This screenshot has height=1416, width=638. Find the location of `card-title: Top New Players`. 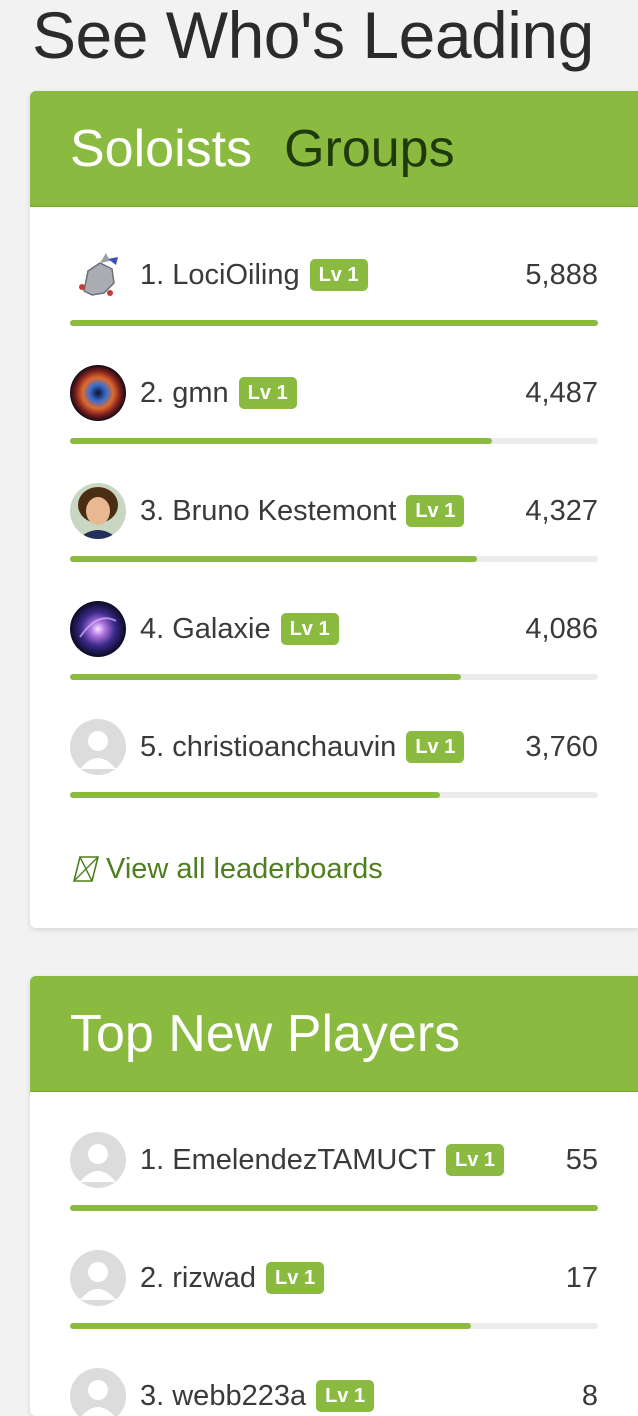

card-title: Top New Players is located at coordinates (265, 1033).